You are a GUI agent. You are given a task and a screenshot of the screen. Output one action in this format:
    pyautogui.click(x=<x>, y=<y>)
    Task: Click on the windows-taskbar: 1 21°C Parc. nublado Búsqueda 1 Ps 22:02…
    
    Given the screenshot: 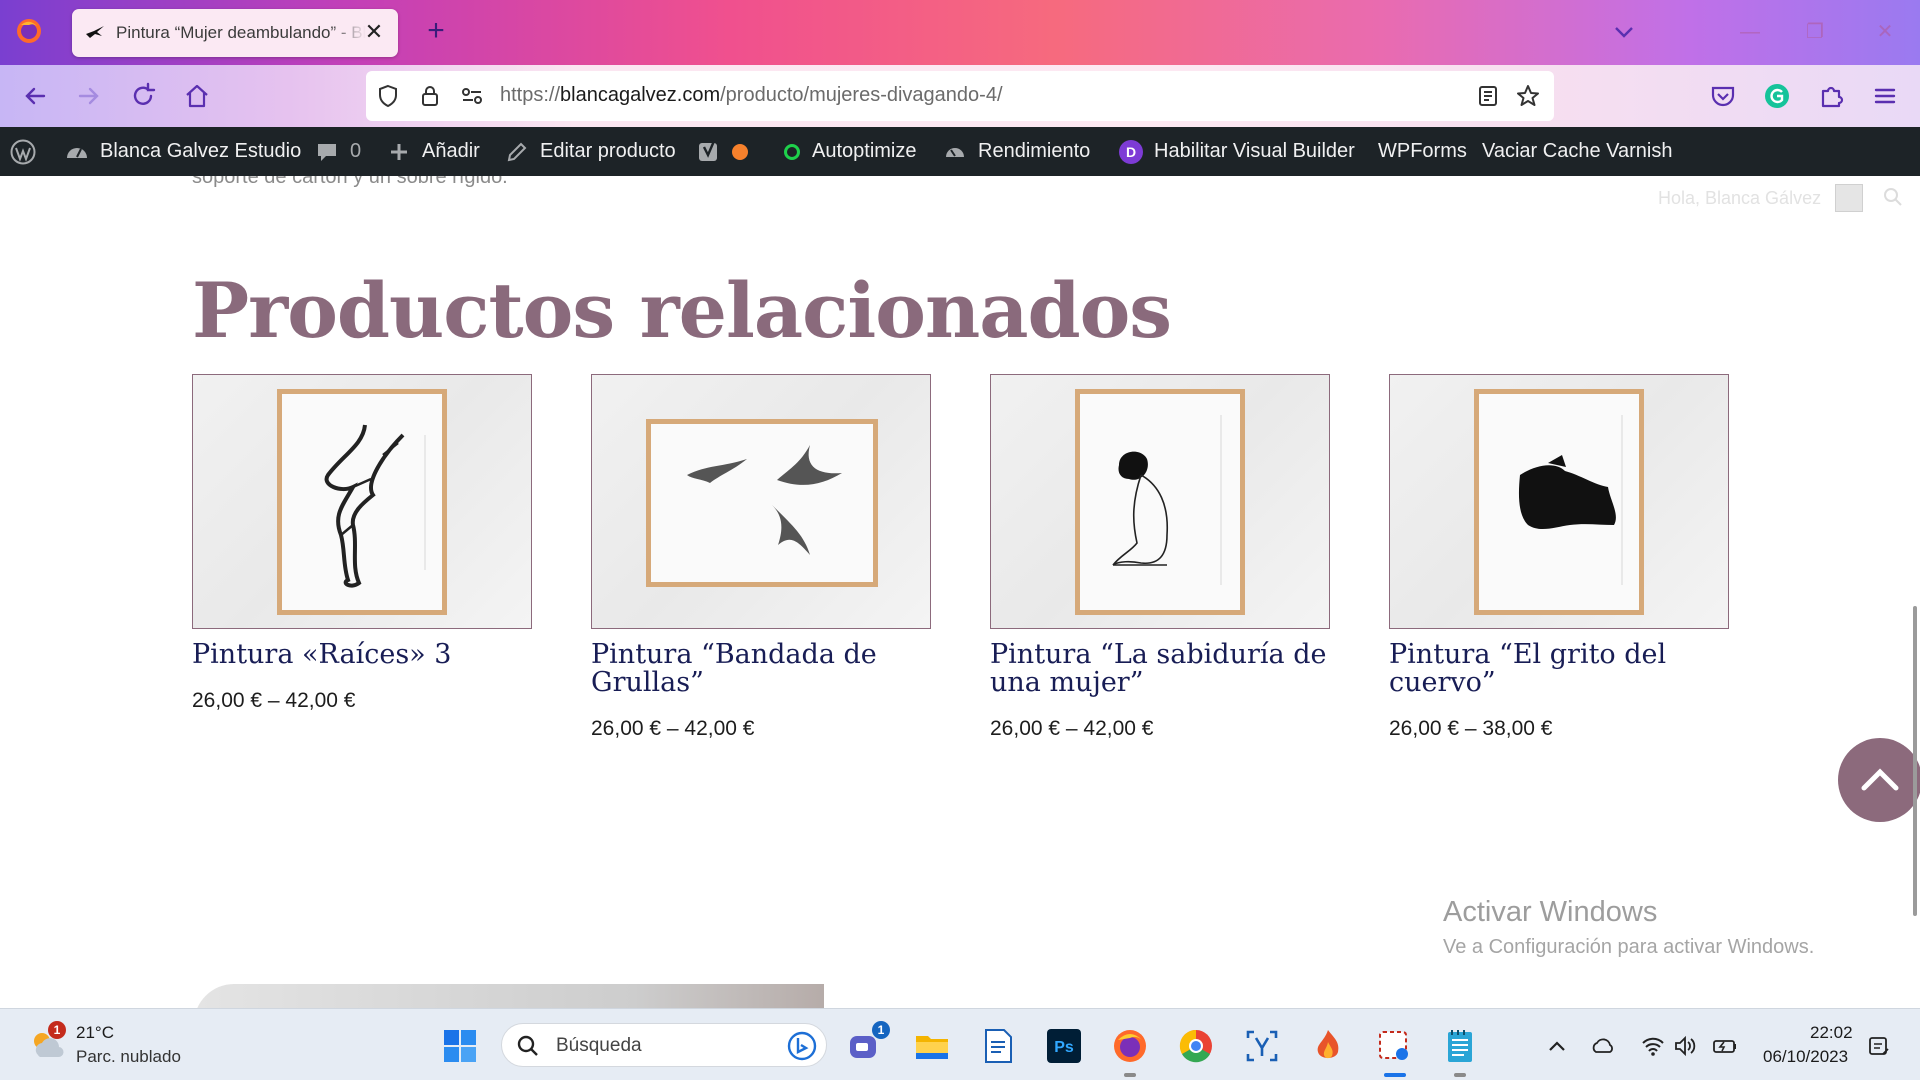 What is the action you would take?
    pyautogui.click(x=960, y=1044)
    